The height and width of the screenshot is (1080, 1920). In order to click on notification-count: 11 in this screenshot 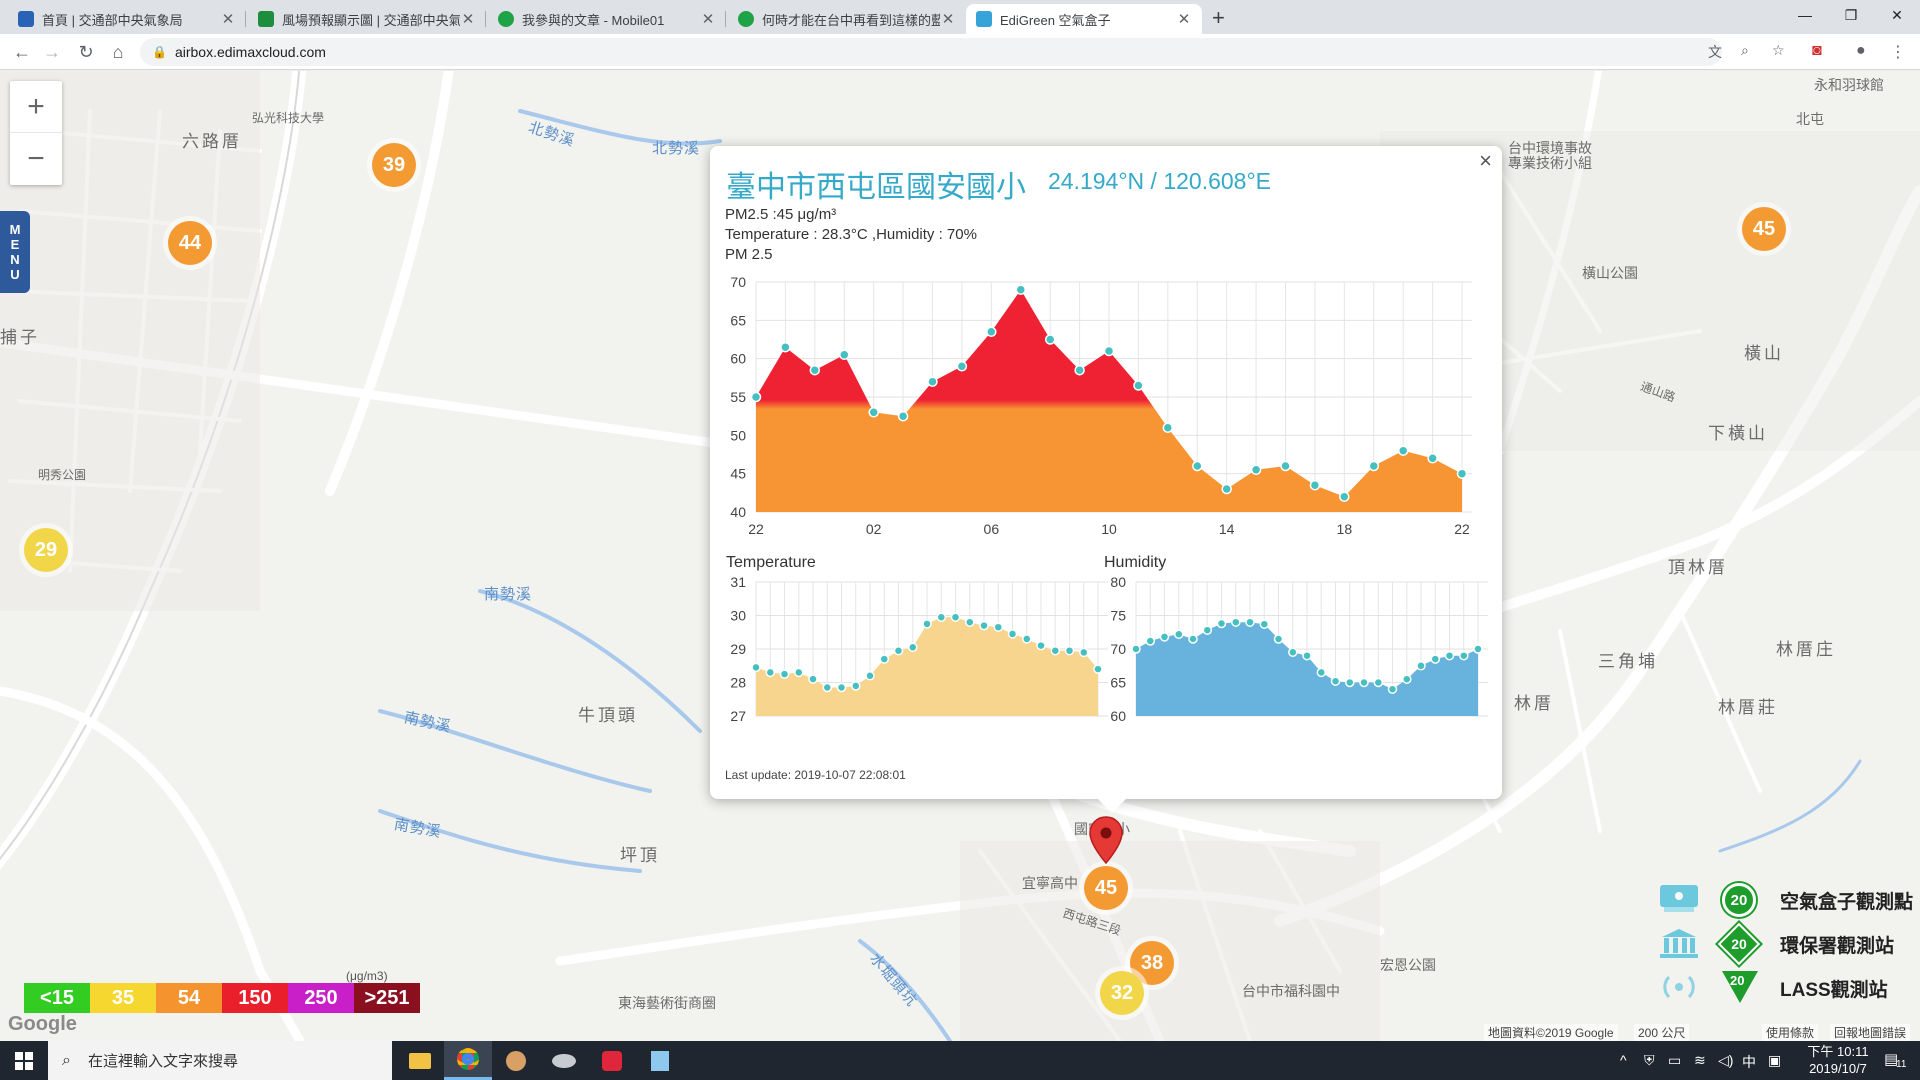, I will do `click(1901, 1064)`.